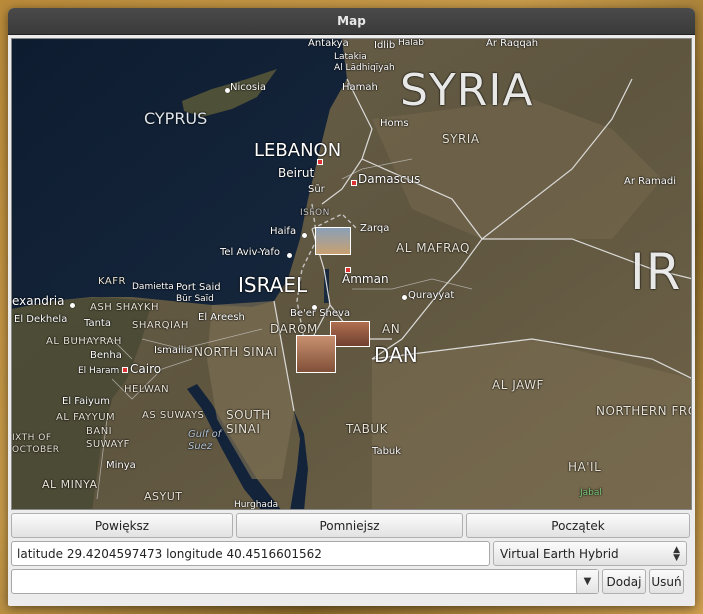 This screenshot has width=703, height=614. Describe the element at coordinates (305, 581) in the screenshot. I see `bookmark-combo: ▼` at that location.